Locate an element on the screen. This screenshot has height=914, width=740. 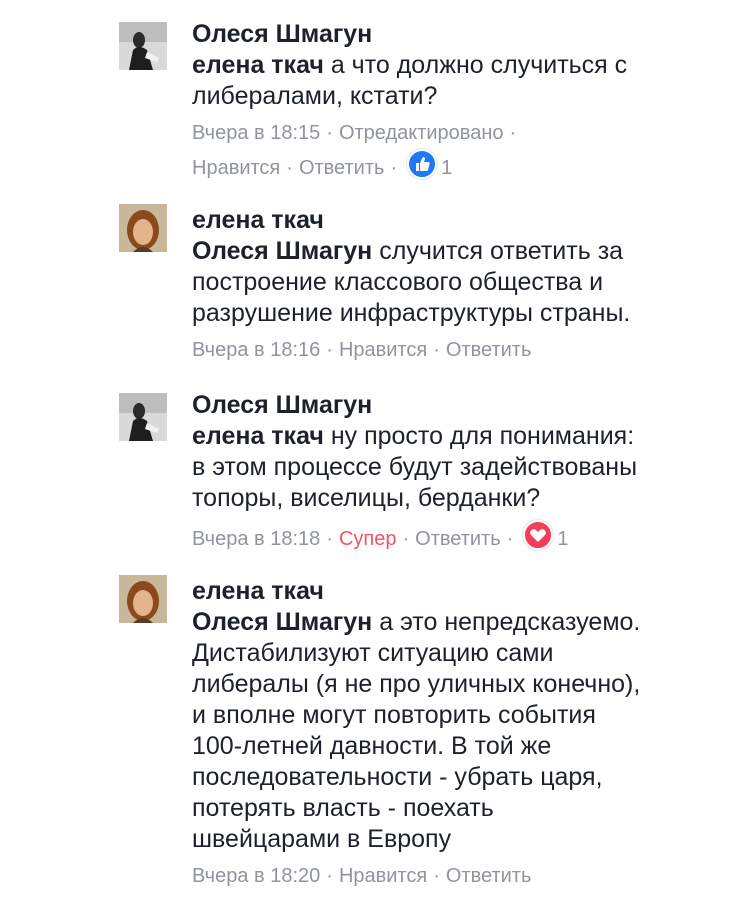
timestamp-link: Вчера в 18:16 is located at coordinates (256, 350).